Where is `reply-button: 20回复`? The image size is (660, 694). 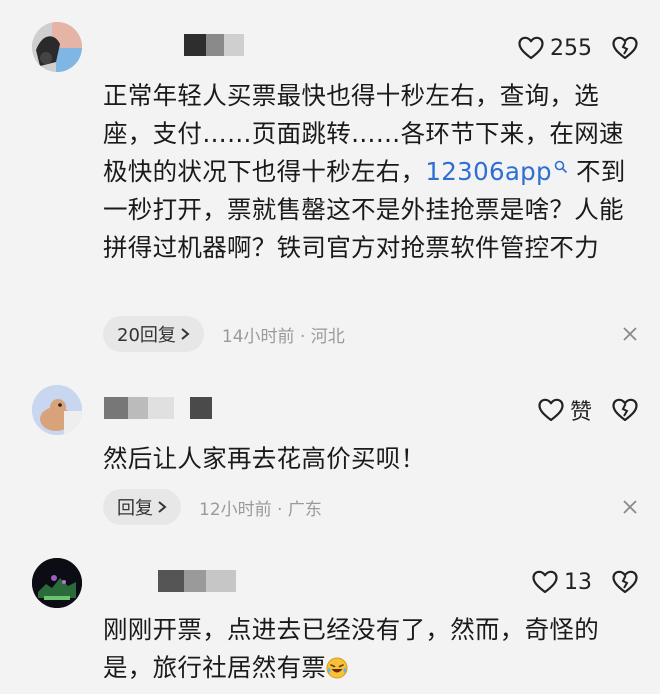 reply-button: 20回复 is located at coordinates (153, 334).